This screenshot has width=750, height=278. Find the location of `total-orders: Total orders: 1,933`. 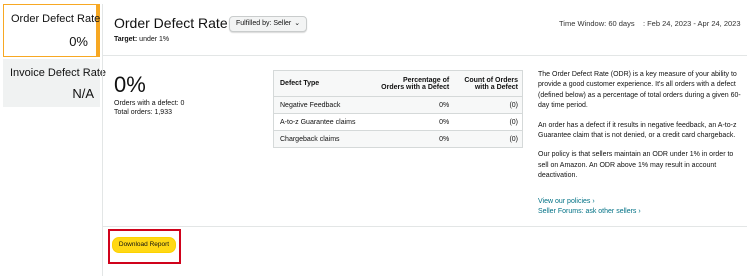

total-orders: Total orders: 1,933 is located at coordinates (143, 112).